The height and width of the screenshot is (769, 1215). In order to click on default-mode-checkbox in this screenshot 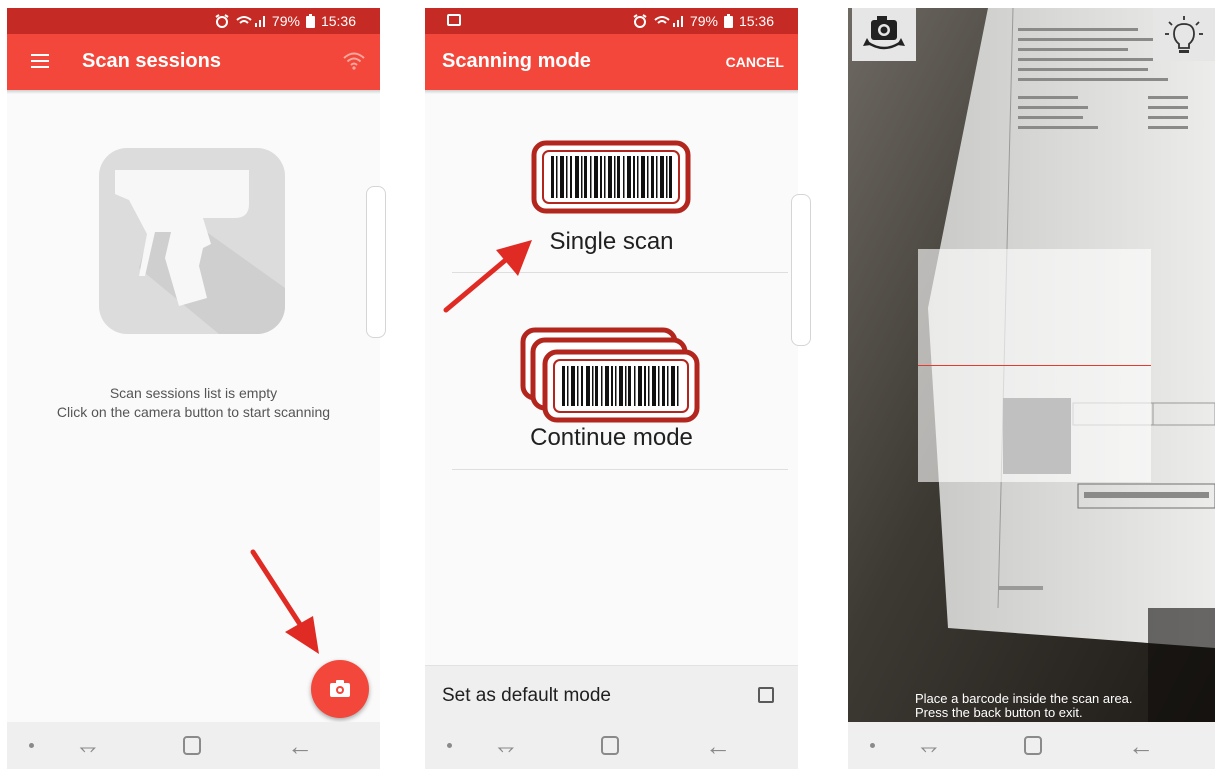, I will do `click(766, 695)`.